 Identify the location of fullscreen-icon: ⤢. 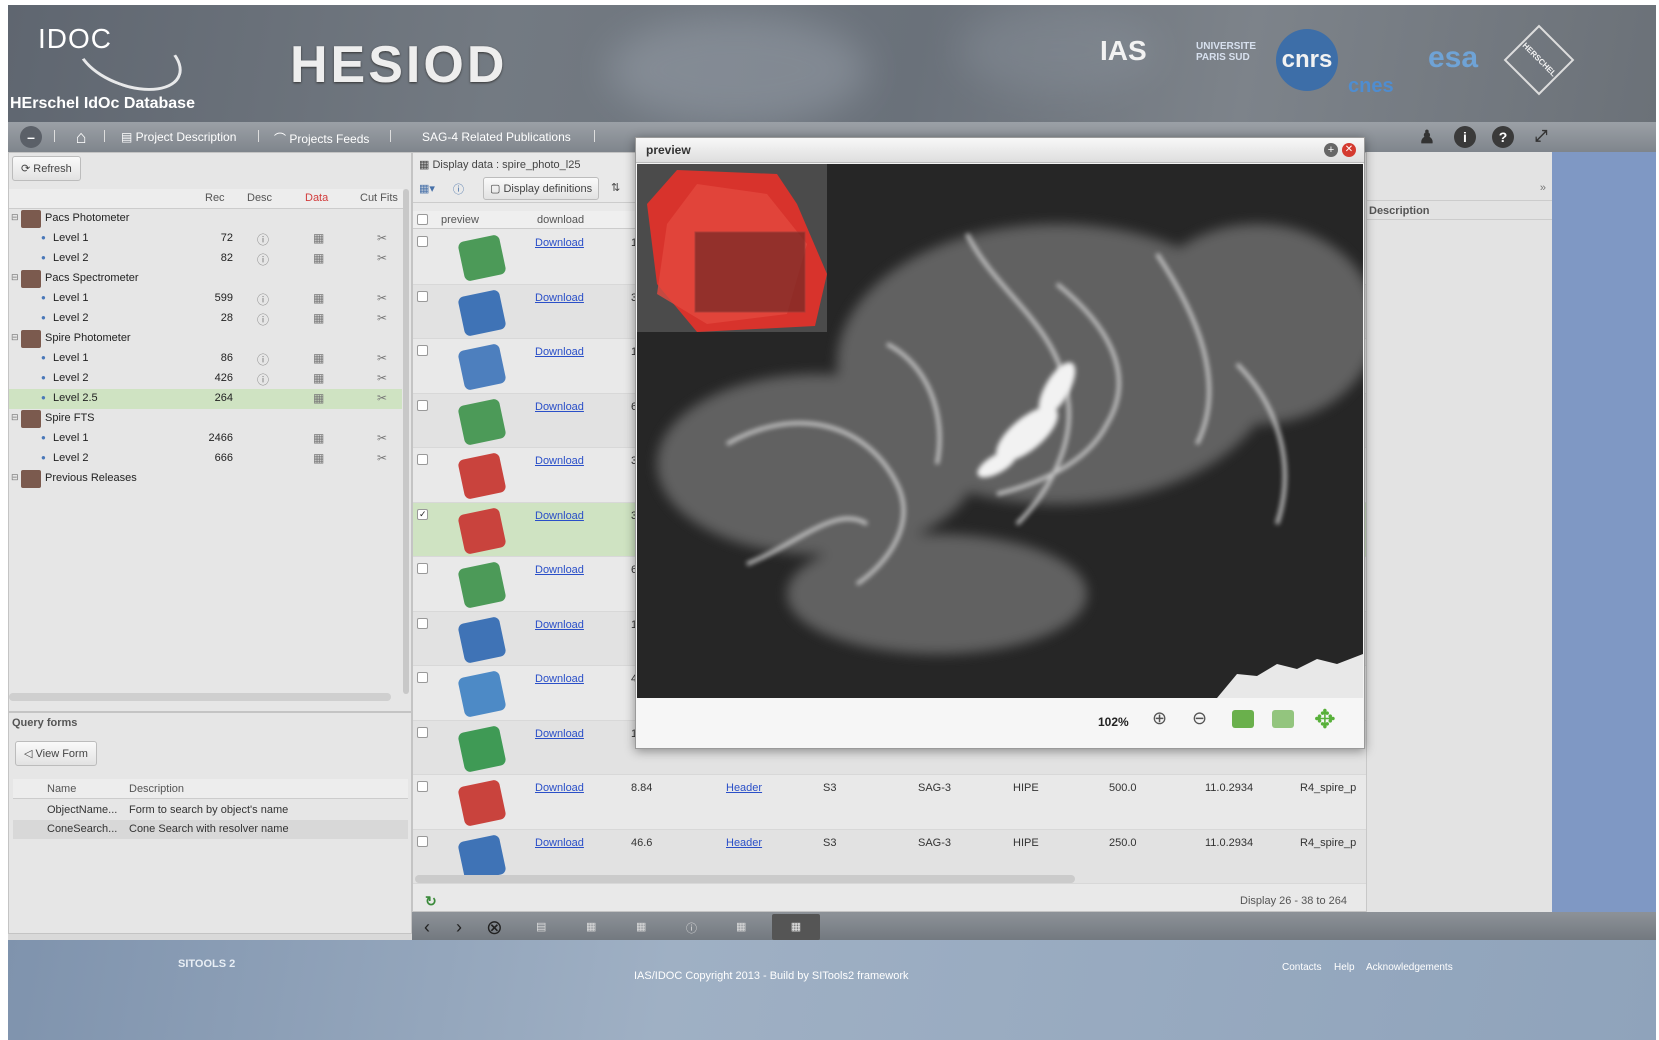
(1541, 137).